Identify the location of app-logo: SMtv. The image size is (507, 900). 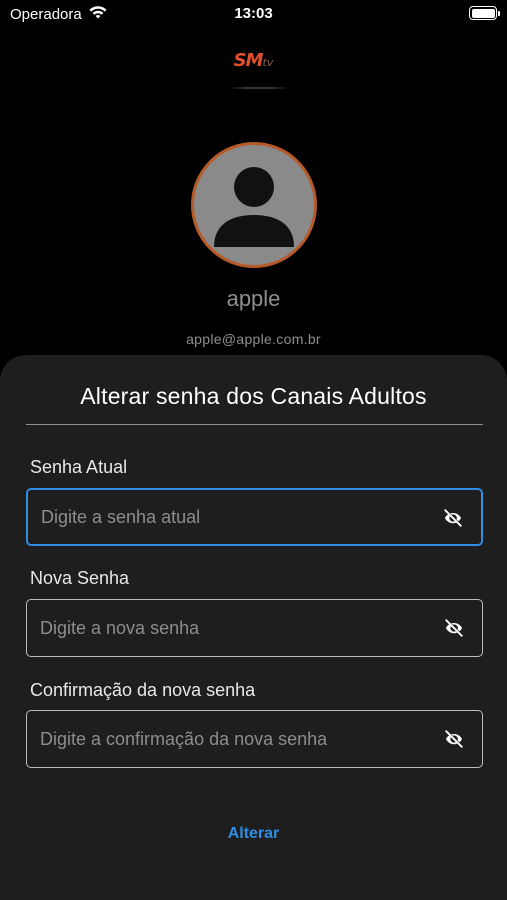
(253, 62).